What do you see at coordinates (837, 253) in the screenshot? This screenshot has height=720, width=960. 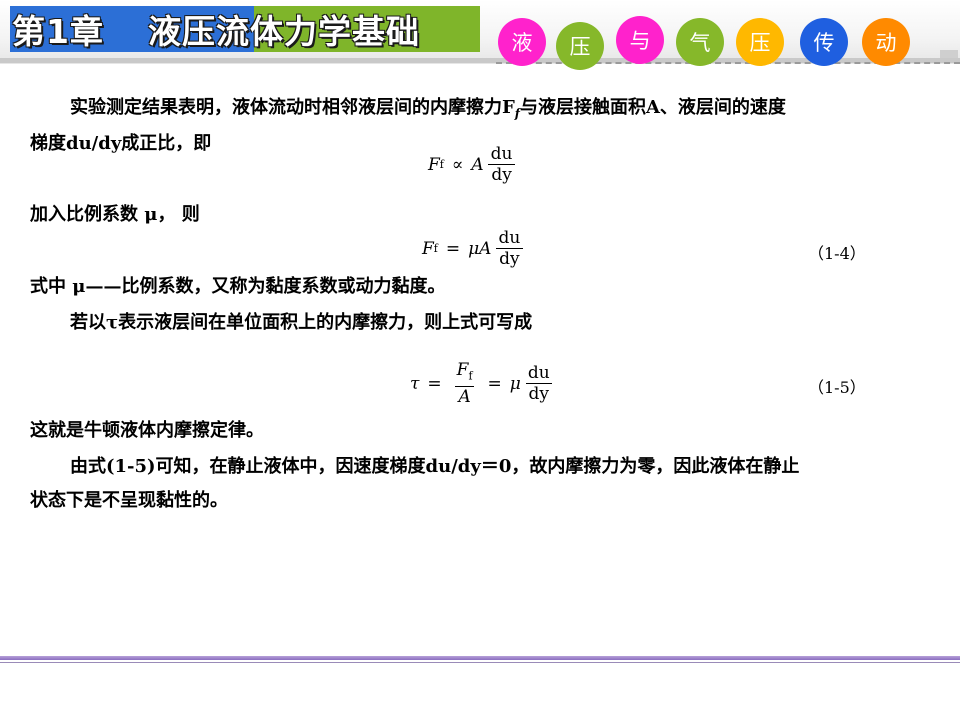 I see `equation-2-number: （1-4）` at bounding box center [837, 253].